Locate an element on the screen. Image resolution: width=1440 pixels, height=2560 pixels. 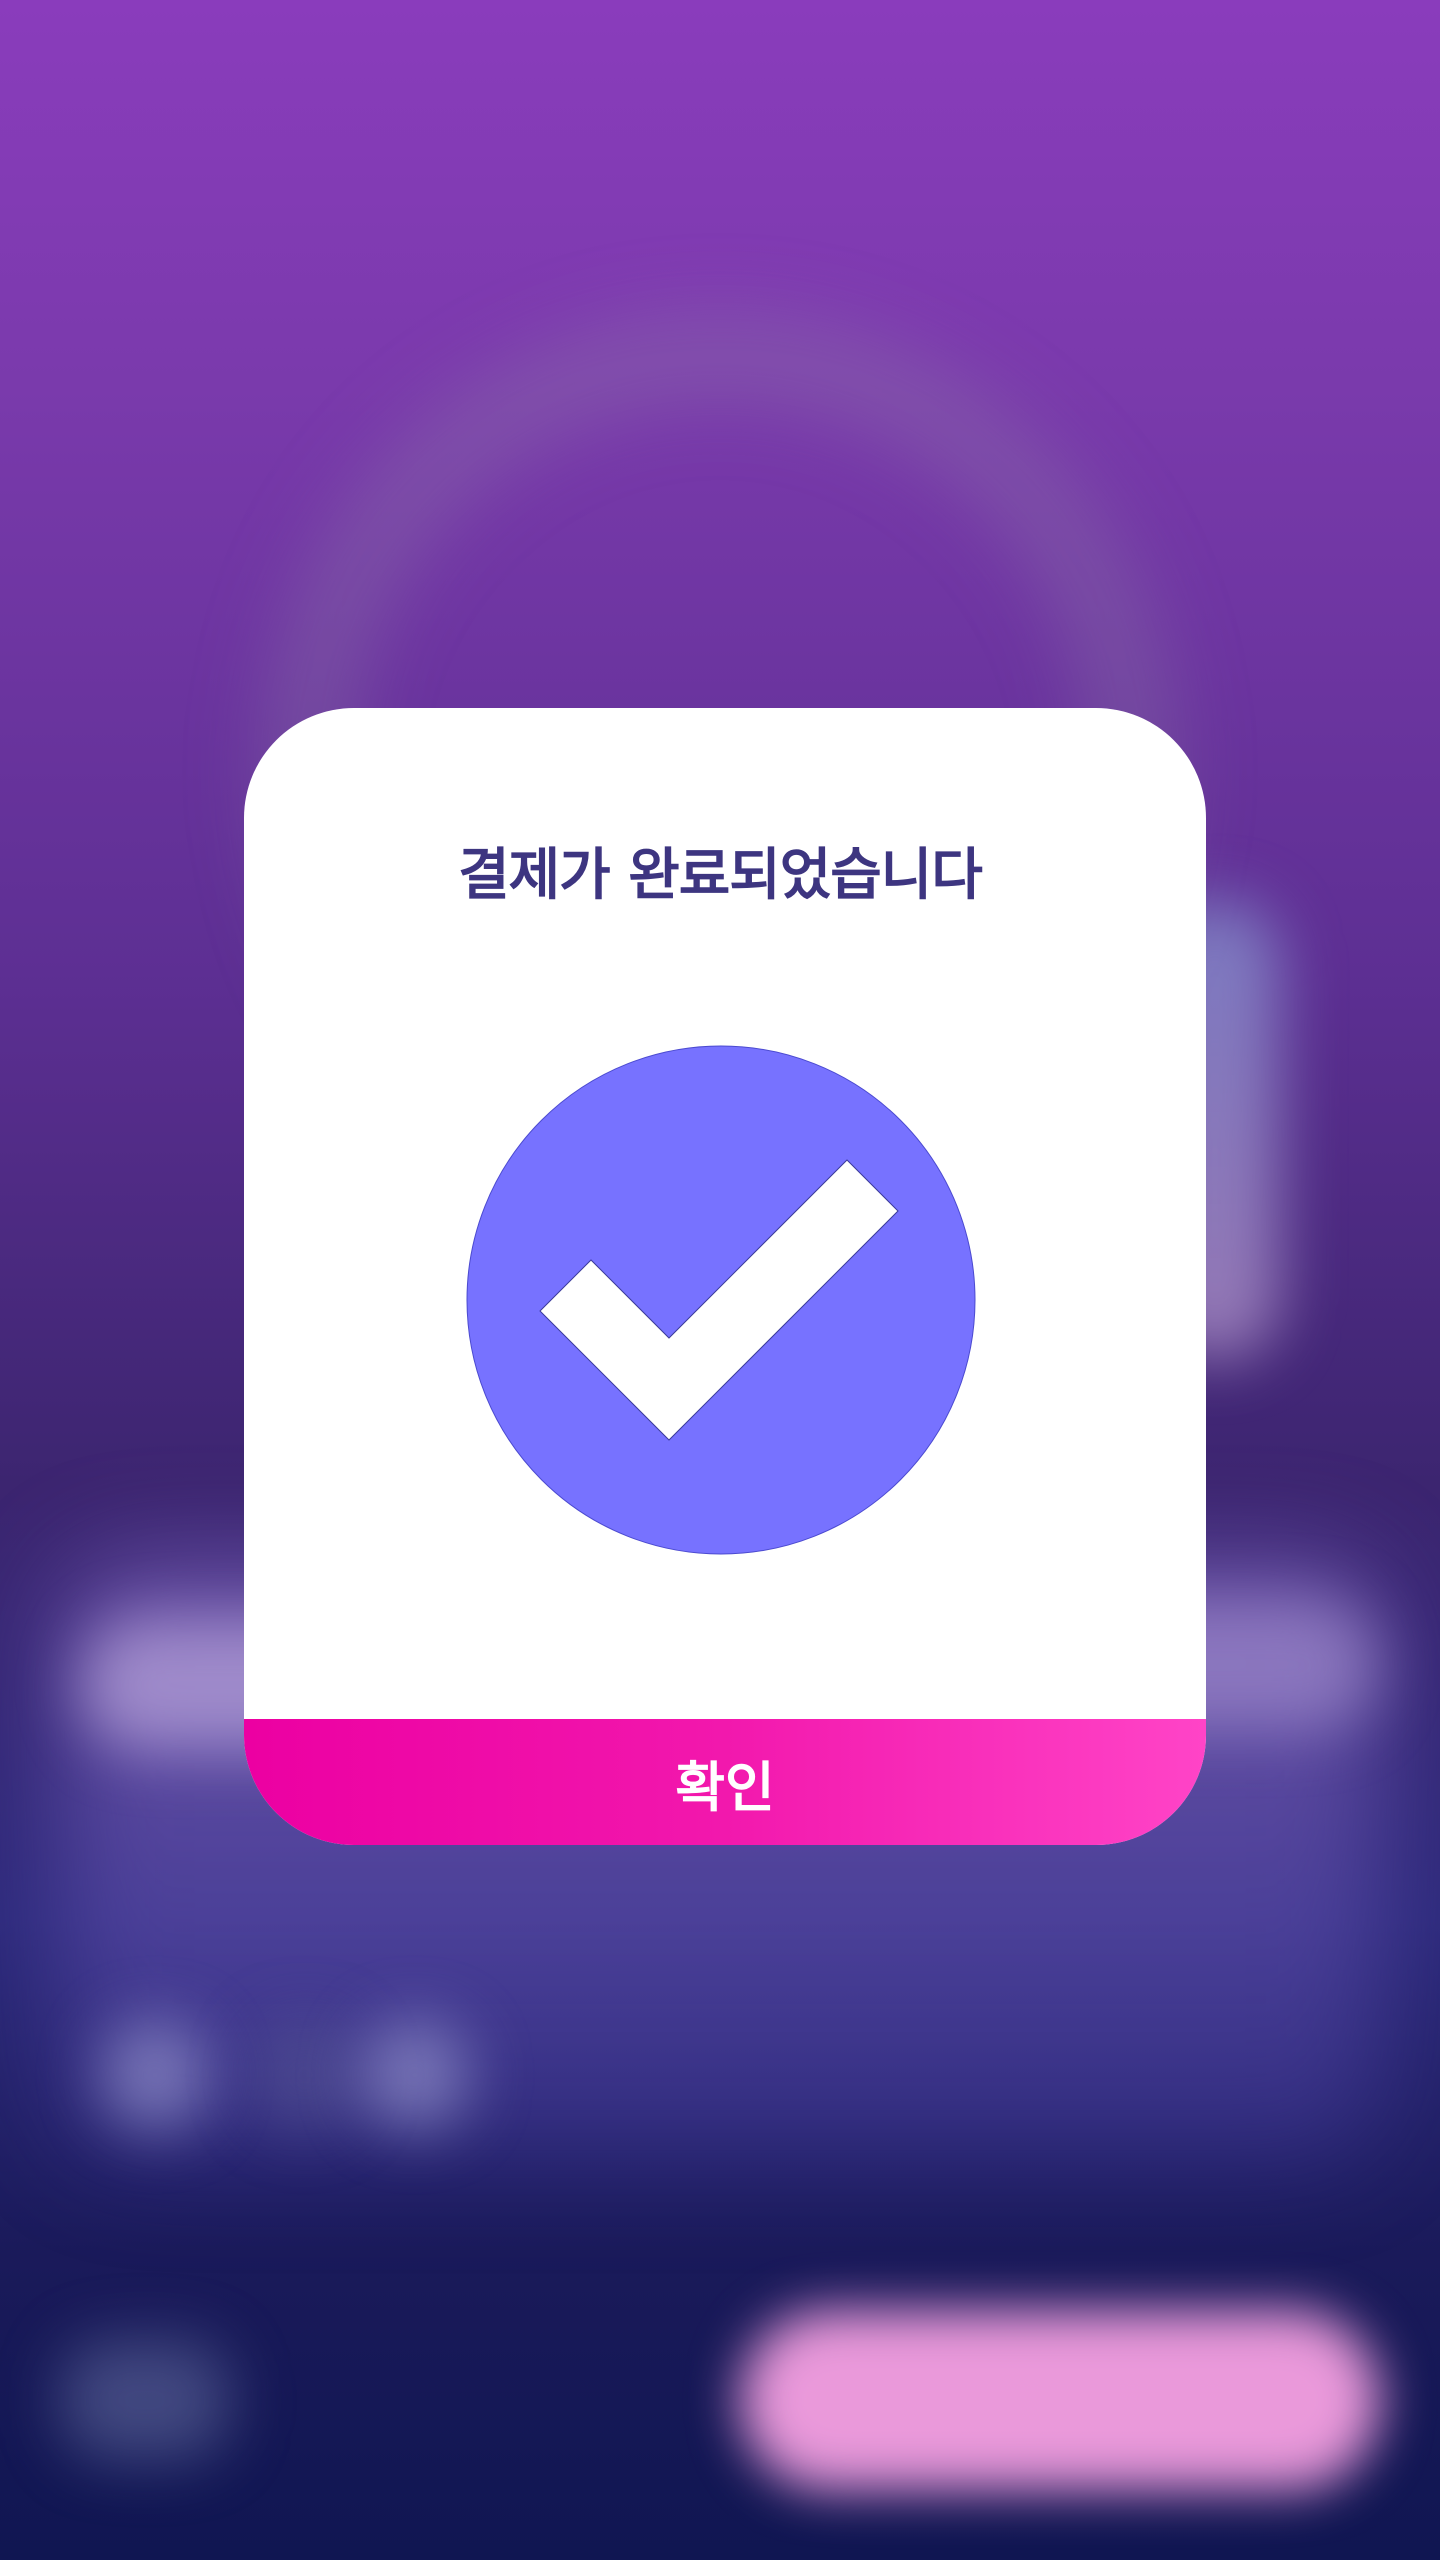
background-button is located at coordinates (1060, 2400).